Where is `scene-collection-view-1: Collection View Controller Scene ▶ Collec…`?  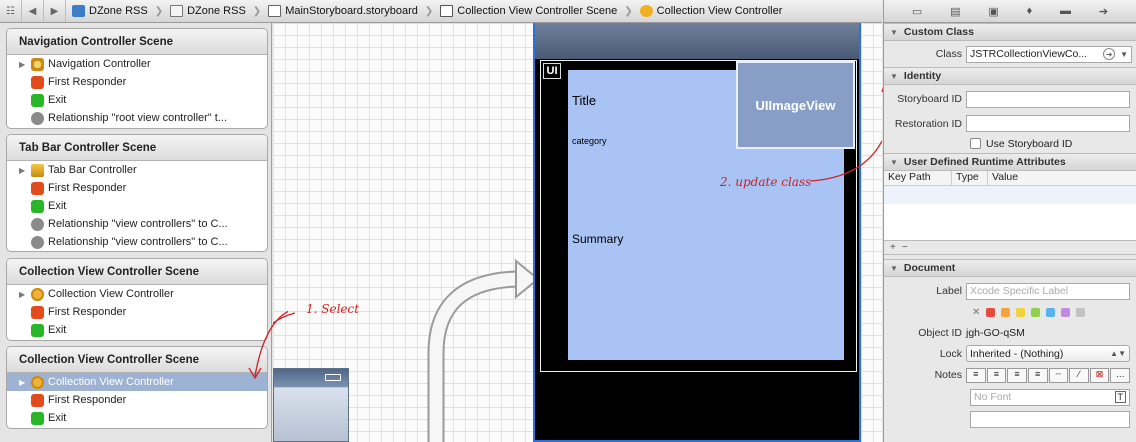
scene-collection-view-1: Collection View Controller Scene ▶ Collec… is located at coordinates (137, 299).